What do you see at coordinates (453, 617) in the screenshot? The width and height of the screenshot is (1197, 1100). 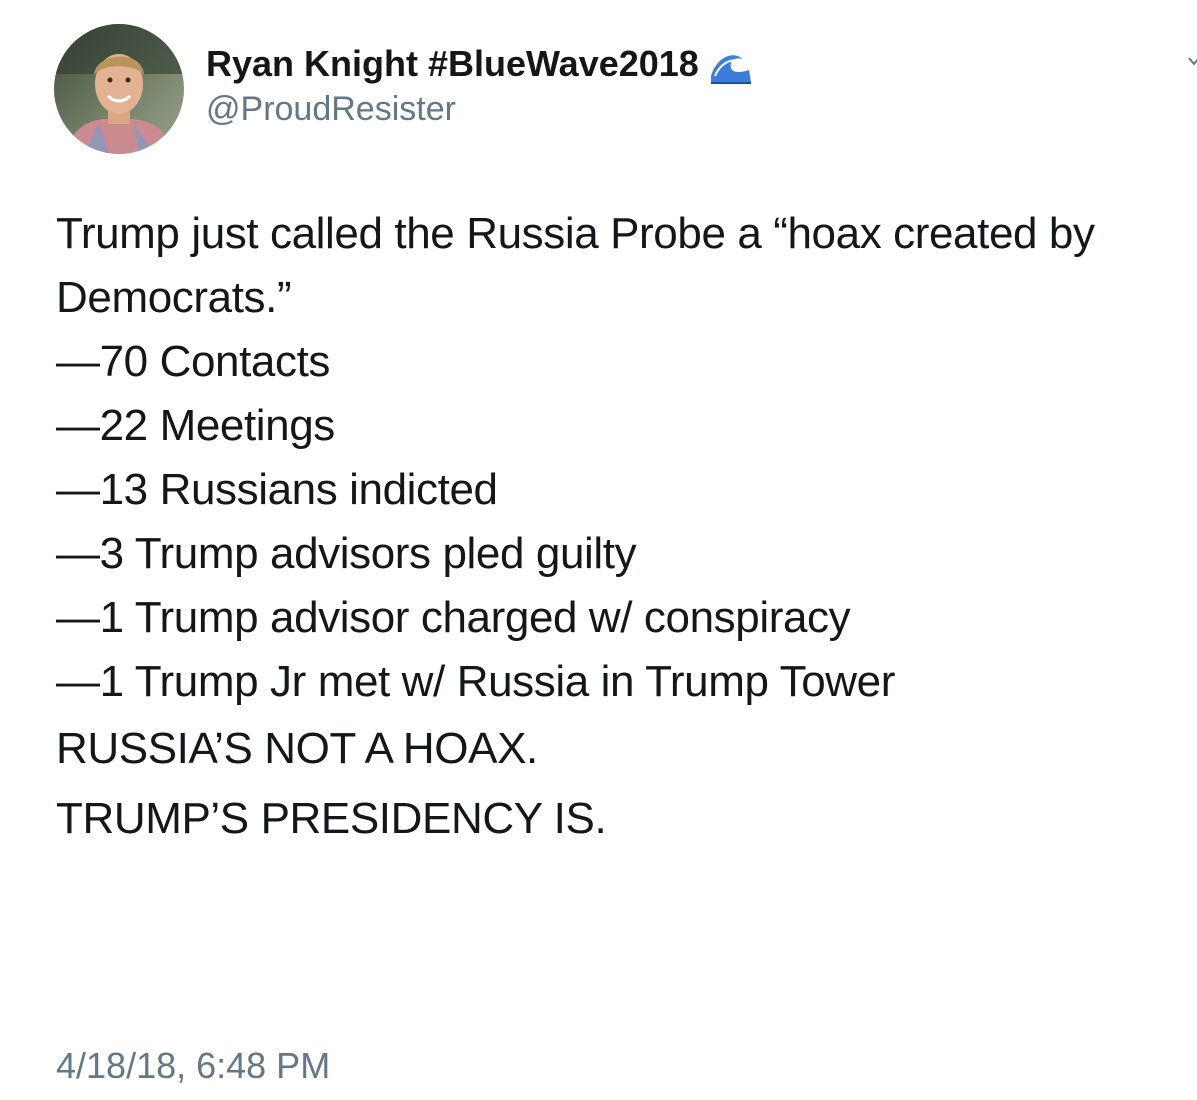 I see `tweet-bullet-item: —1 Trump advisor charged w/ conspiracy` at bounding box center [453, 617].